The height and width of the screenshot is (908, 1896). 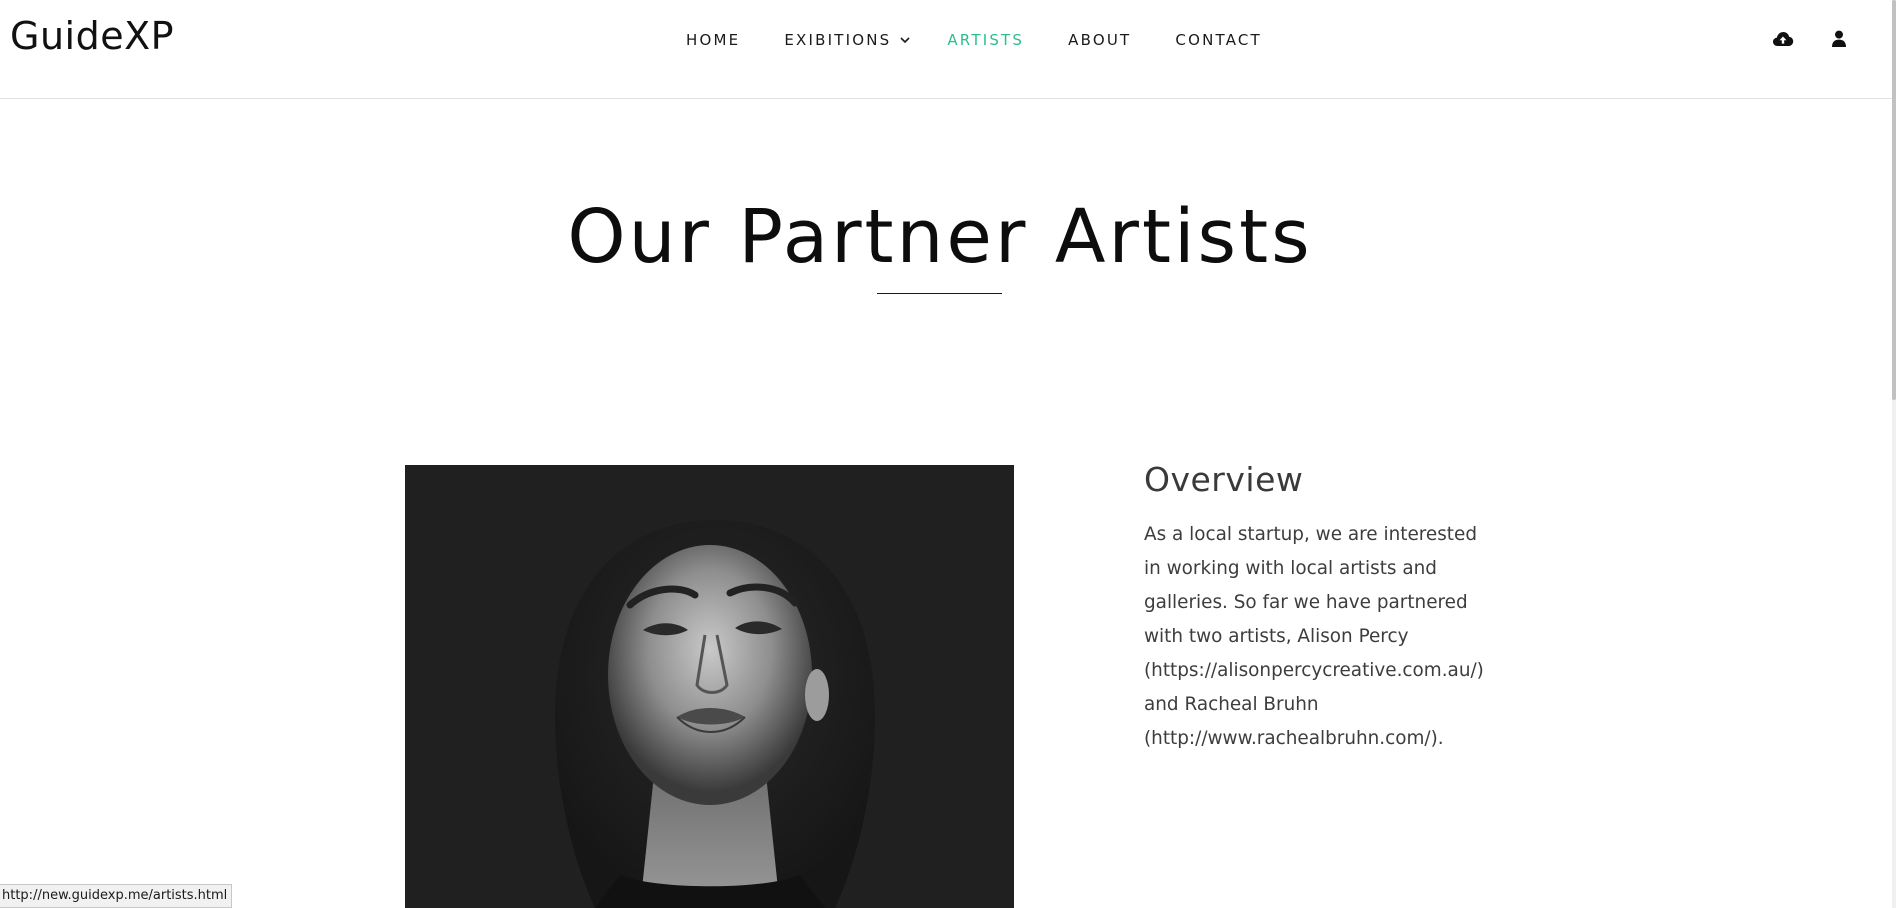 I want to click on title-underline, so click(x=939, y=293).